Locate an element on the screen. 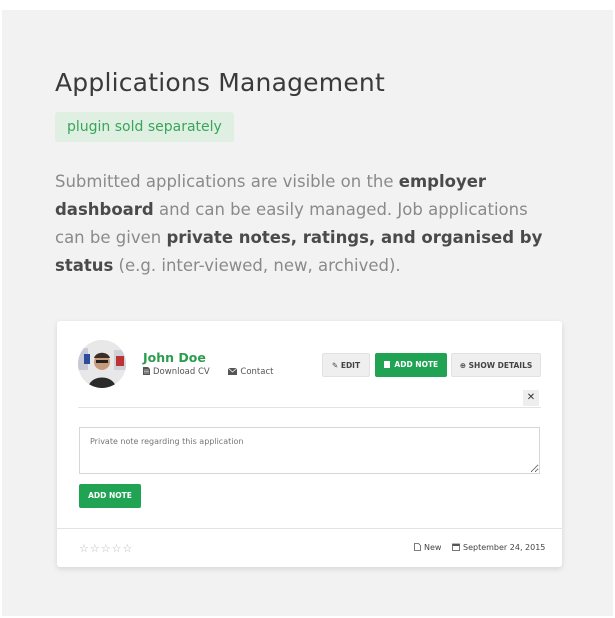 Image resolution: width=615 pixels, height=618 pixels. applicant-links: Download CV Contact is located at coordinates (216, 372).